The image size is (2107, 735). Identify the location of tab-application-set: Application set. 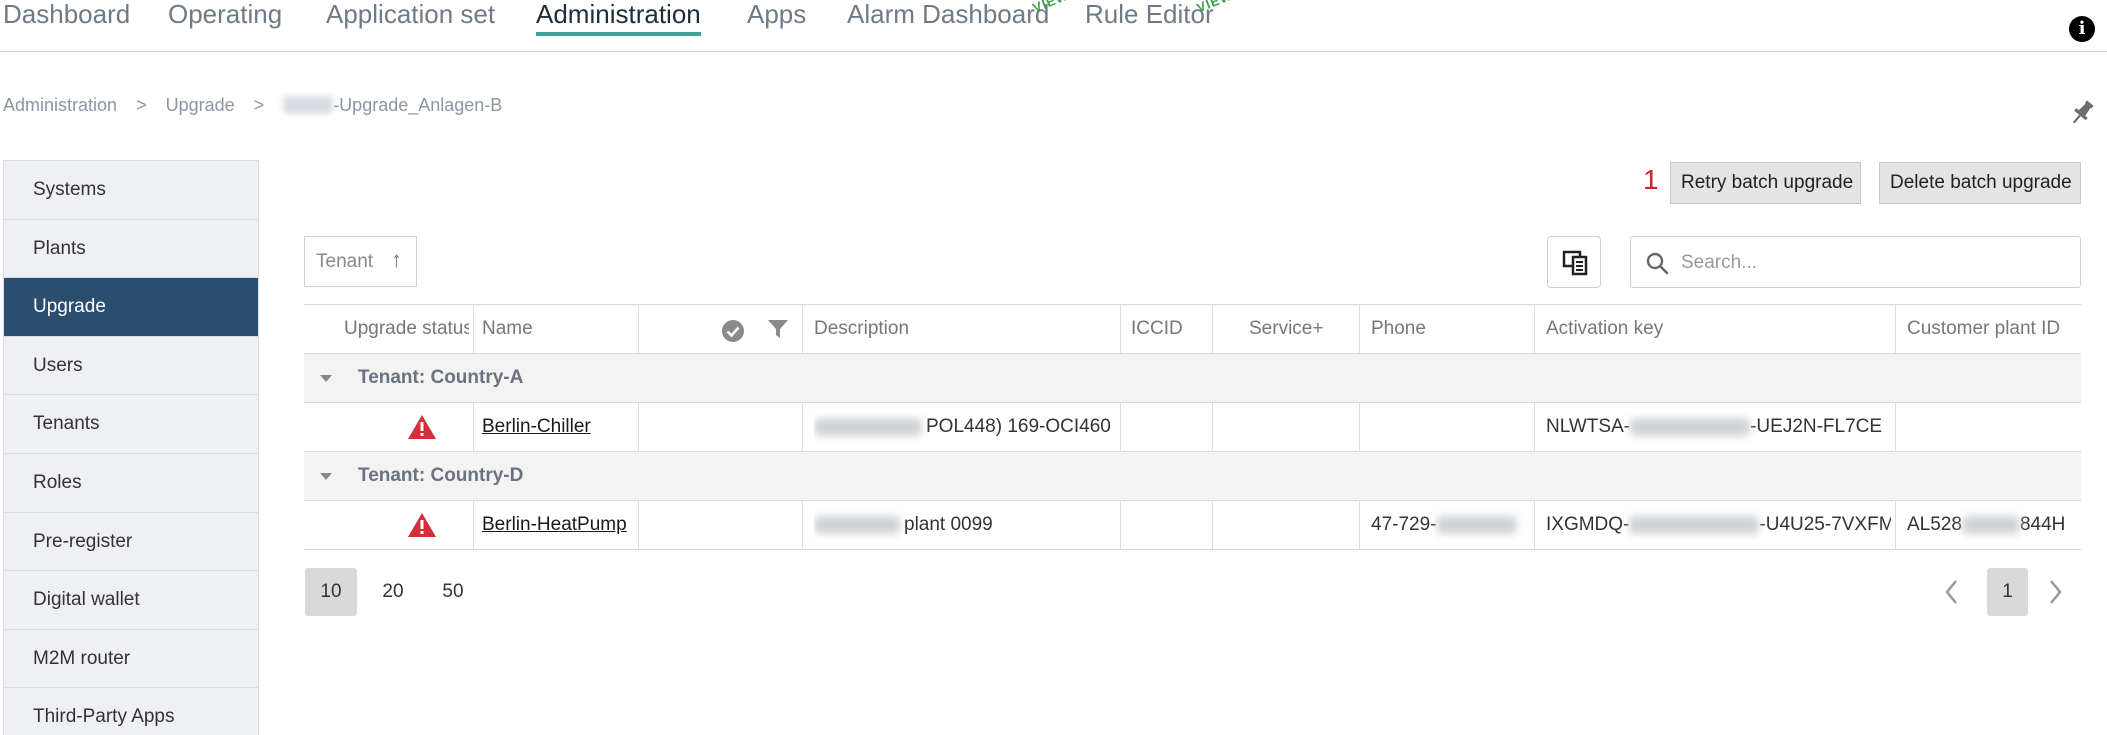
(410, 22).